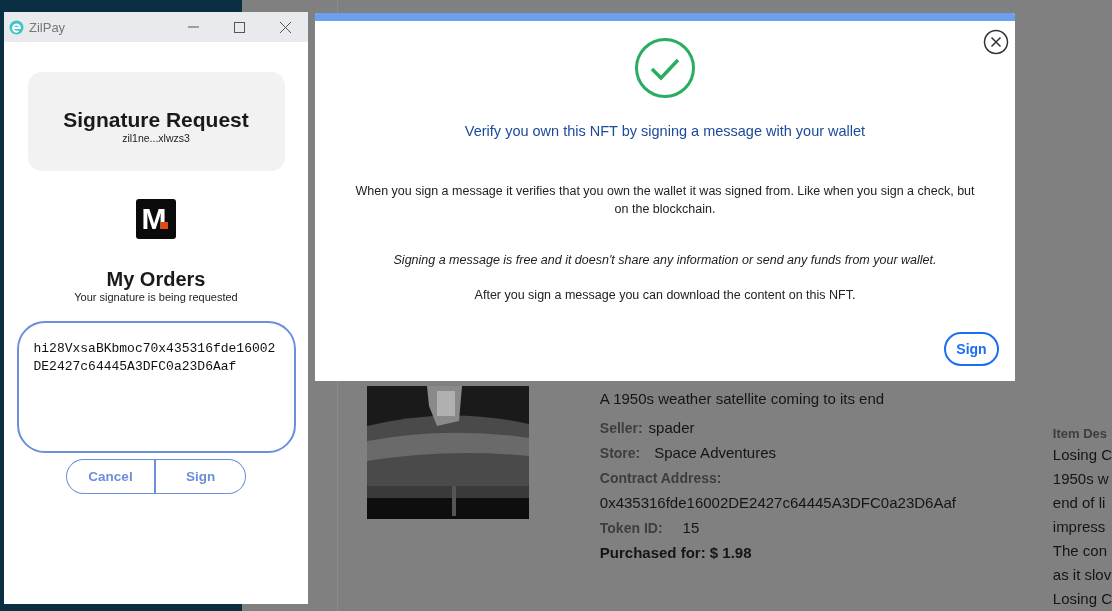 The height and width of the screenshot is (611, 1112). Describe the element at coordinates (621, 427) in the screenshot. I see `detail-label: Seller:` at that location.